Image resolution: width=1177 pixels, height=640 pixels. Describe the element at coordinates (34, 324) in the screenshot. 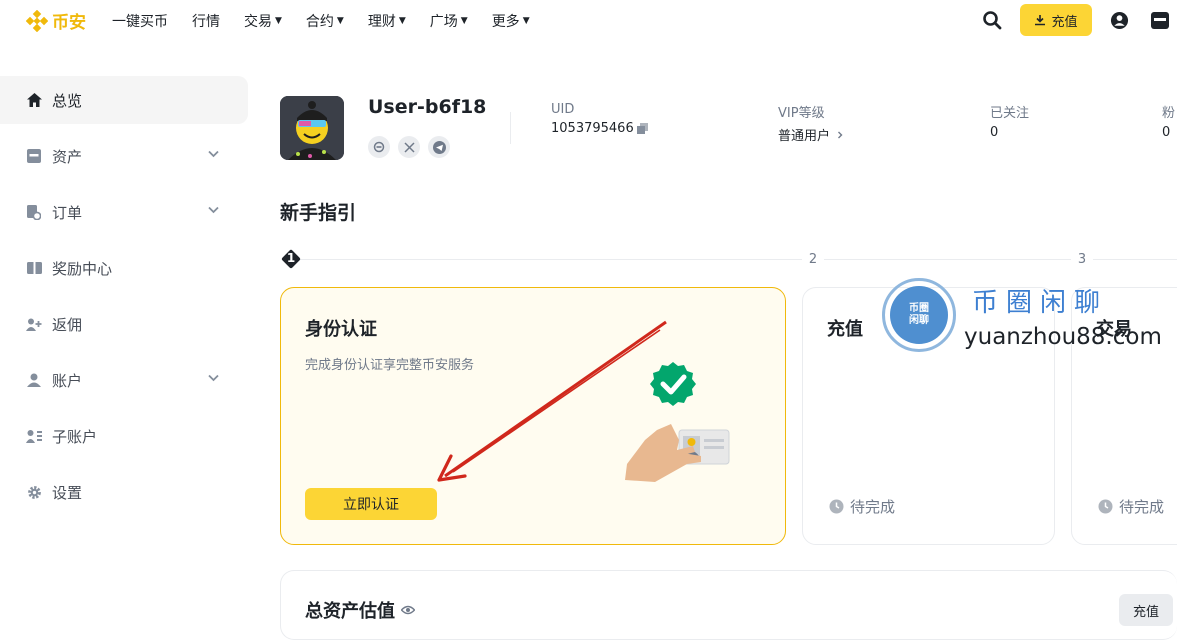

I see `add-user-icon` at that location.